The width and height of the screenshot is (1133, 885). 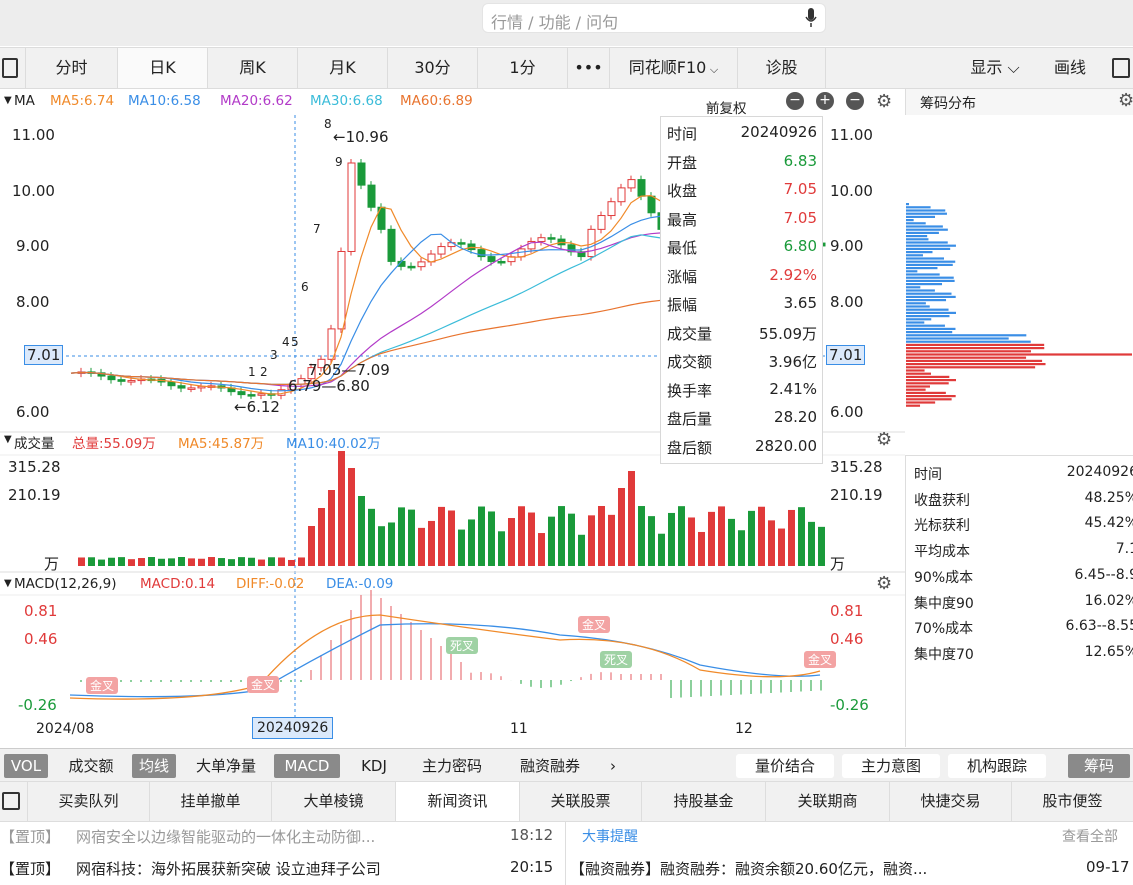 What do you see at coordinates (13, 68) in the screenshot?
I see `layout-toggle-button` at bounding box center [13, 68].